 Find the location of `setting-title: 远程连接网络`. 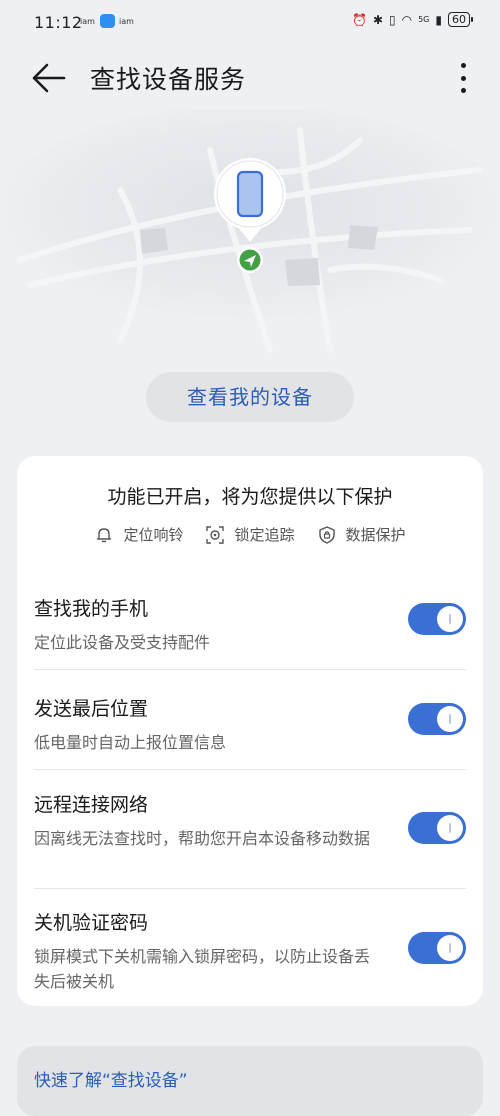

setting-title: 远程连接网络 is located at coordinates (91, 805).